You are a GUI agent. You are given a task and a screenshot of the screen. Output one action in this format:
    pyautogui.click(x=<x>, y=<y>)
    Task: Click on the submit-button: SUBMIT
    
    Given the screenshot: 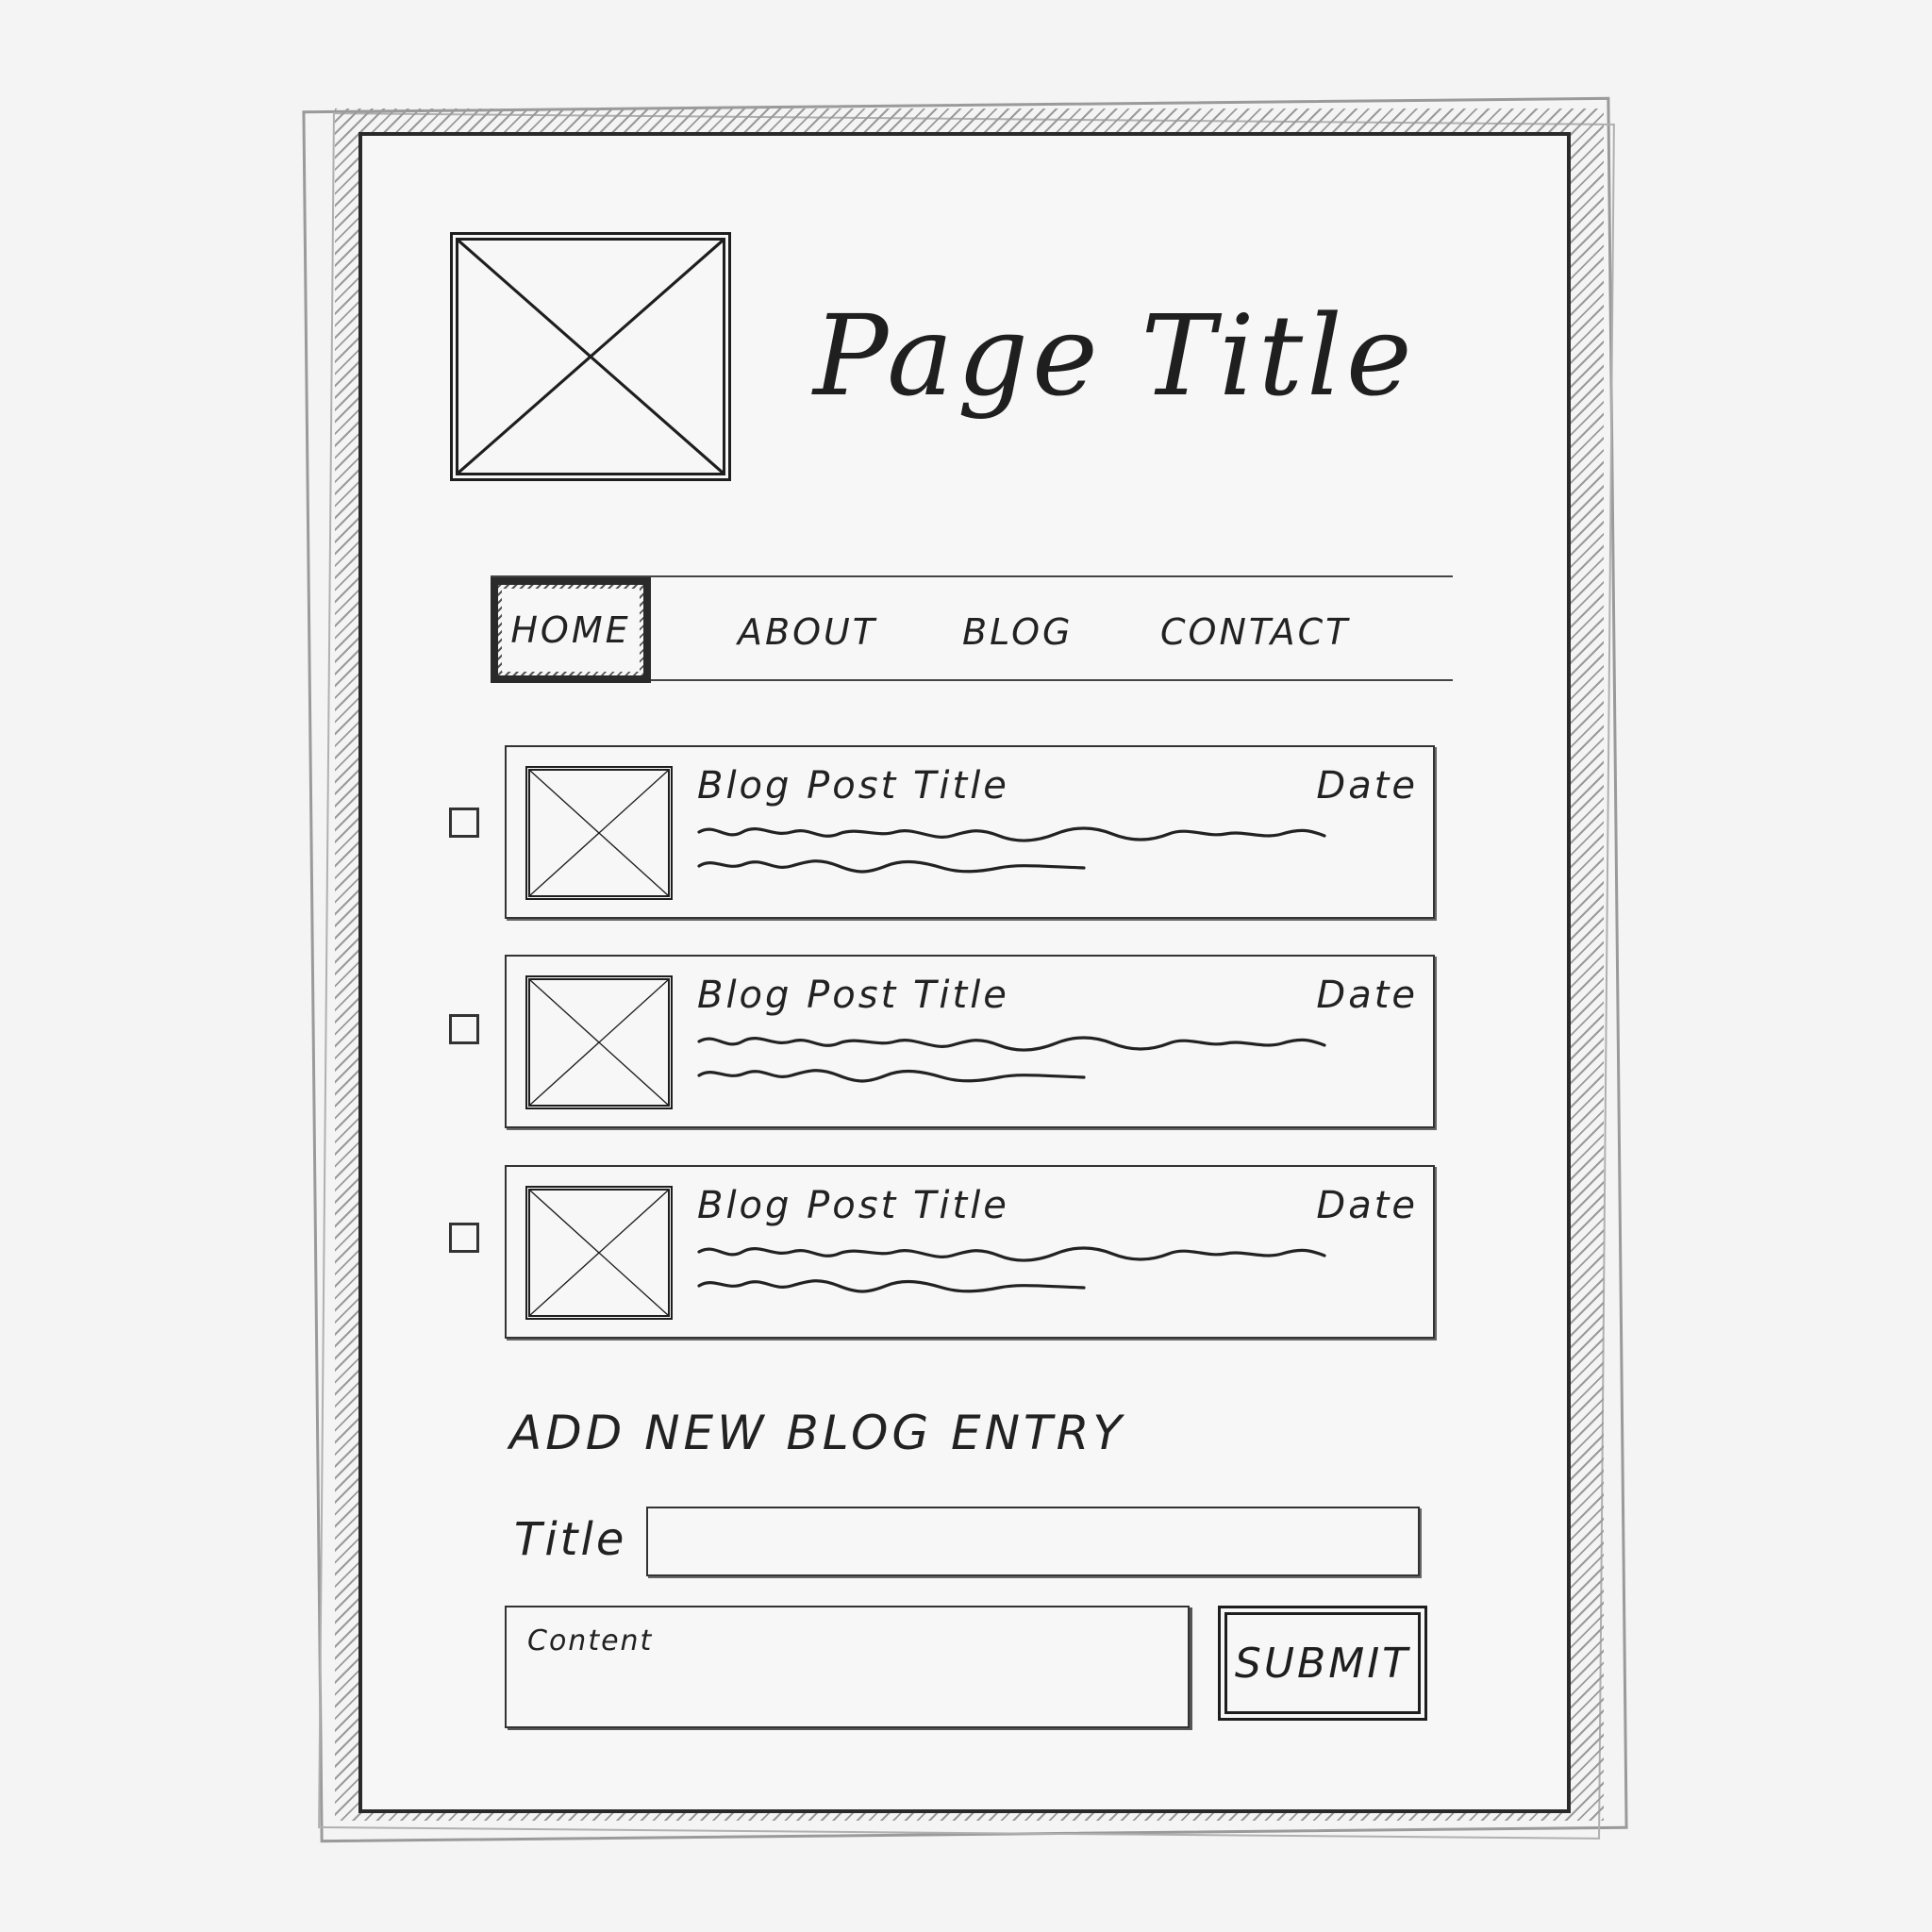 What is the action you would take?
    pyautogui.click(x=1322, y=1664)
    